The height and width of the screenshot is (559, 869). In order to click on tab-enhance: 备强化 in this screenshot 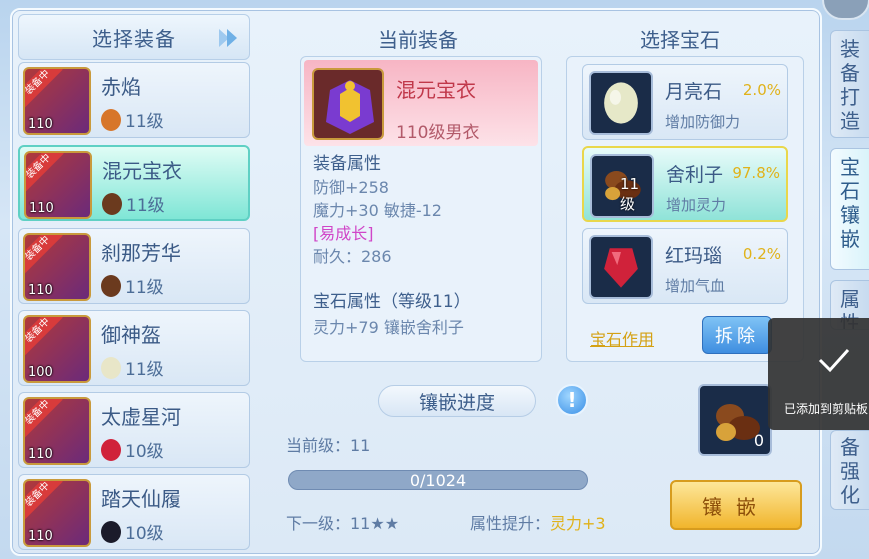, I will do `click(849, 470)`.